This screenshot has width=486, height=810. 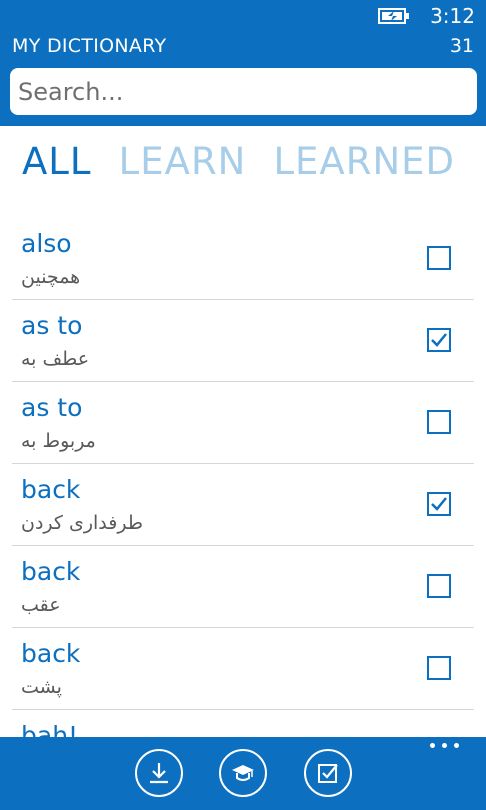 What do you see at coordinates (58, 441) in the screenshot?
I see `meaning-text: مربوط به` at bounding box center [58, 441].